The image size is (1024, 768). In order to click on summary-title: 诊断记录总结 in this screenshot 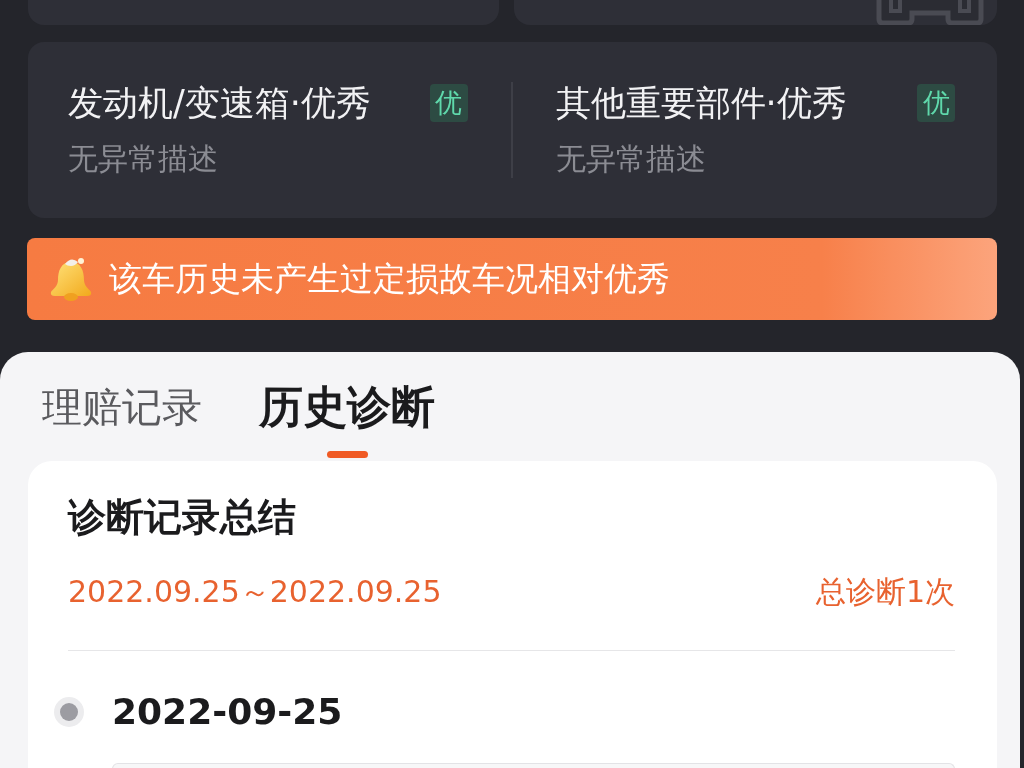, I will do `click(182, 517)`.